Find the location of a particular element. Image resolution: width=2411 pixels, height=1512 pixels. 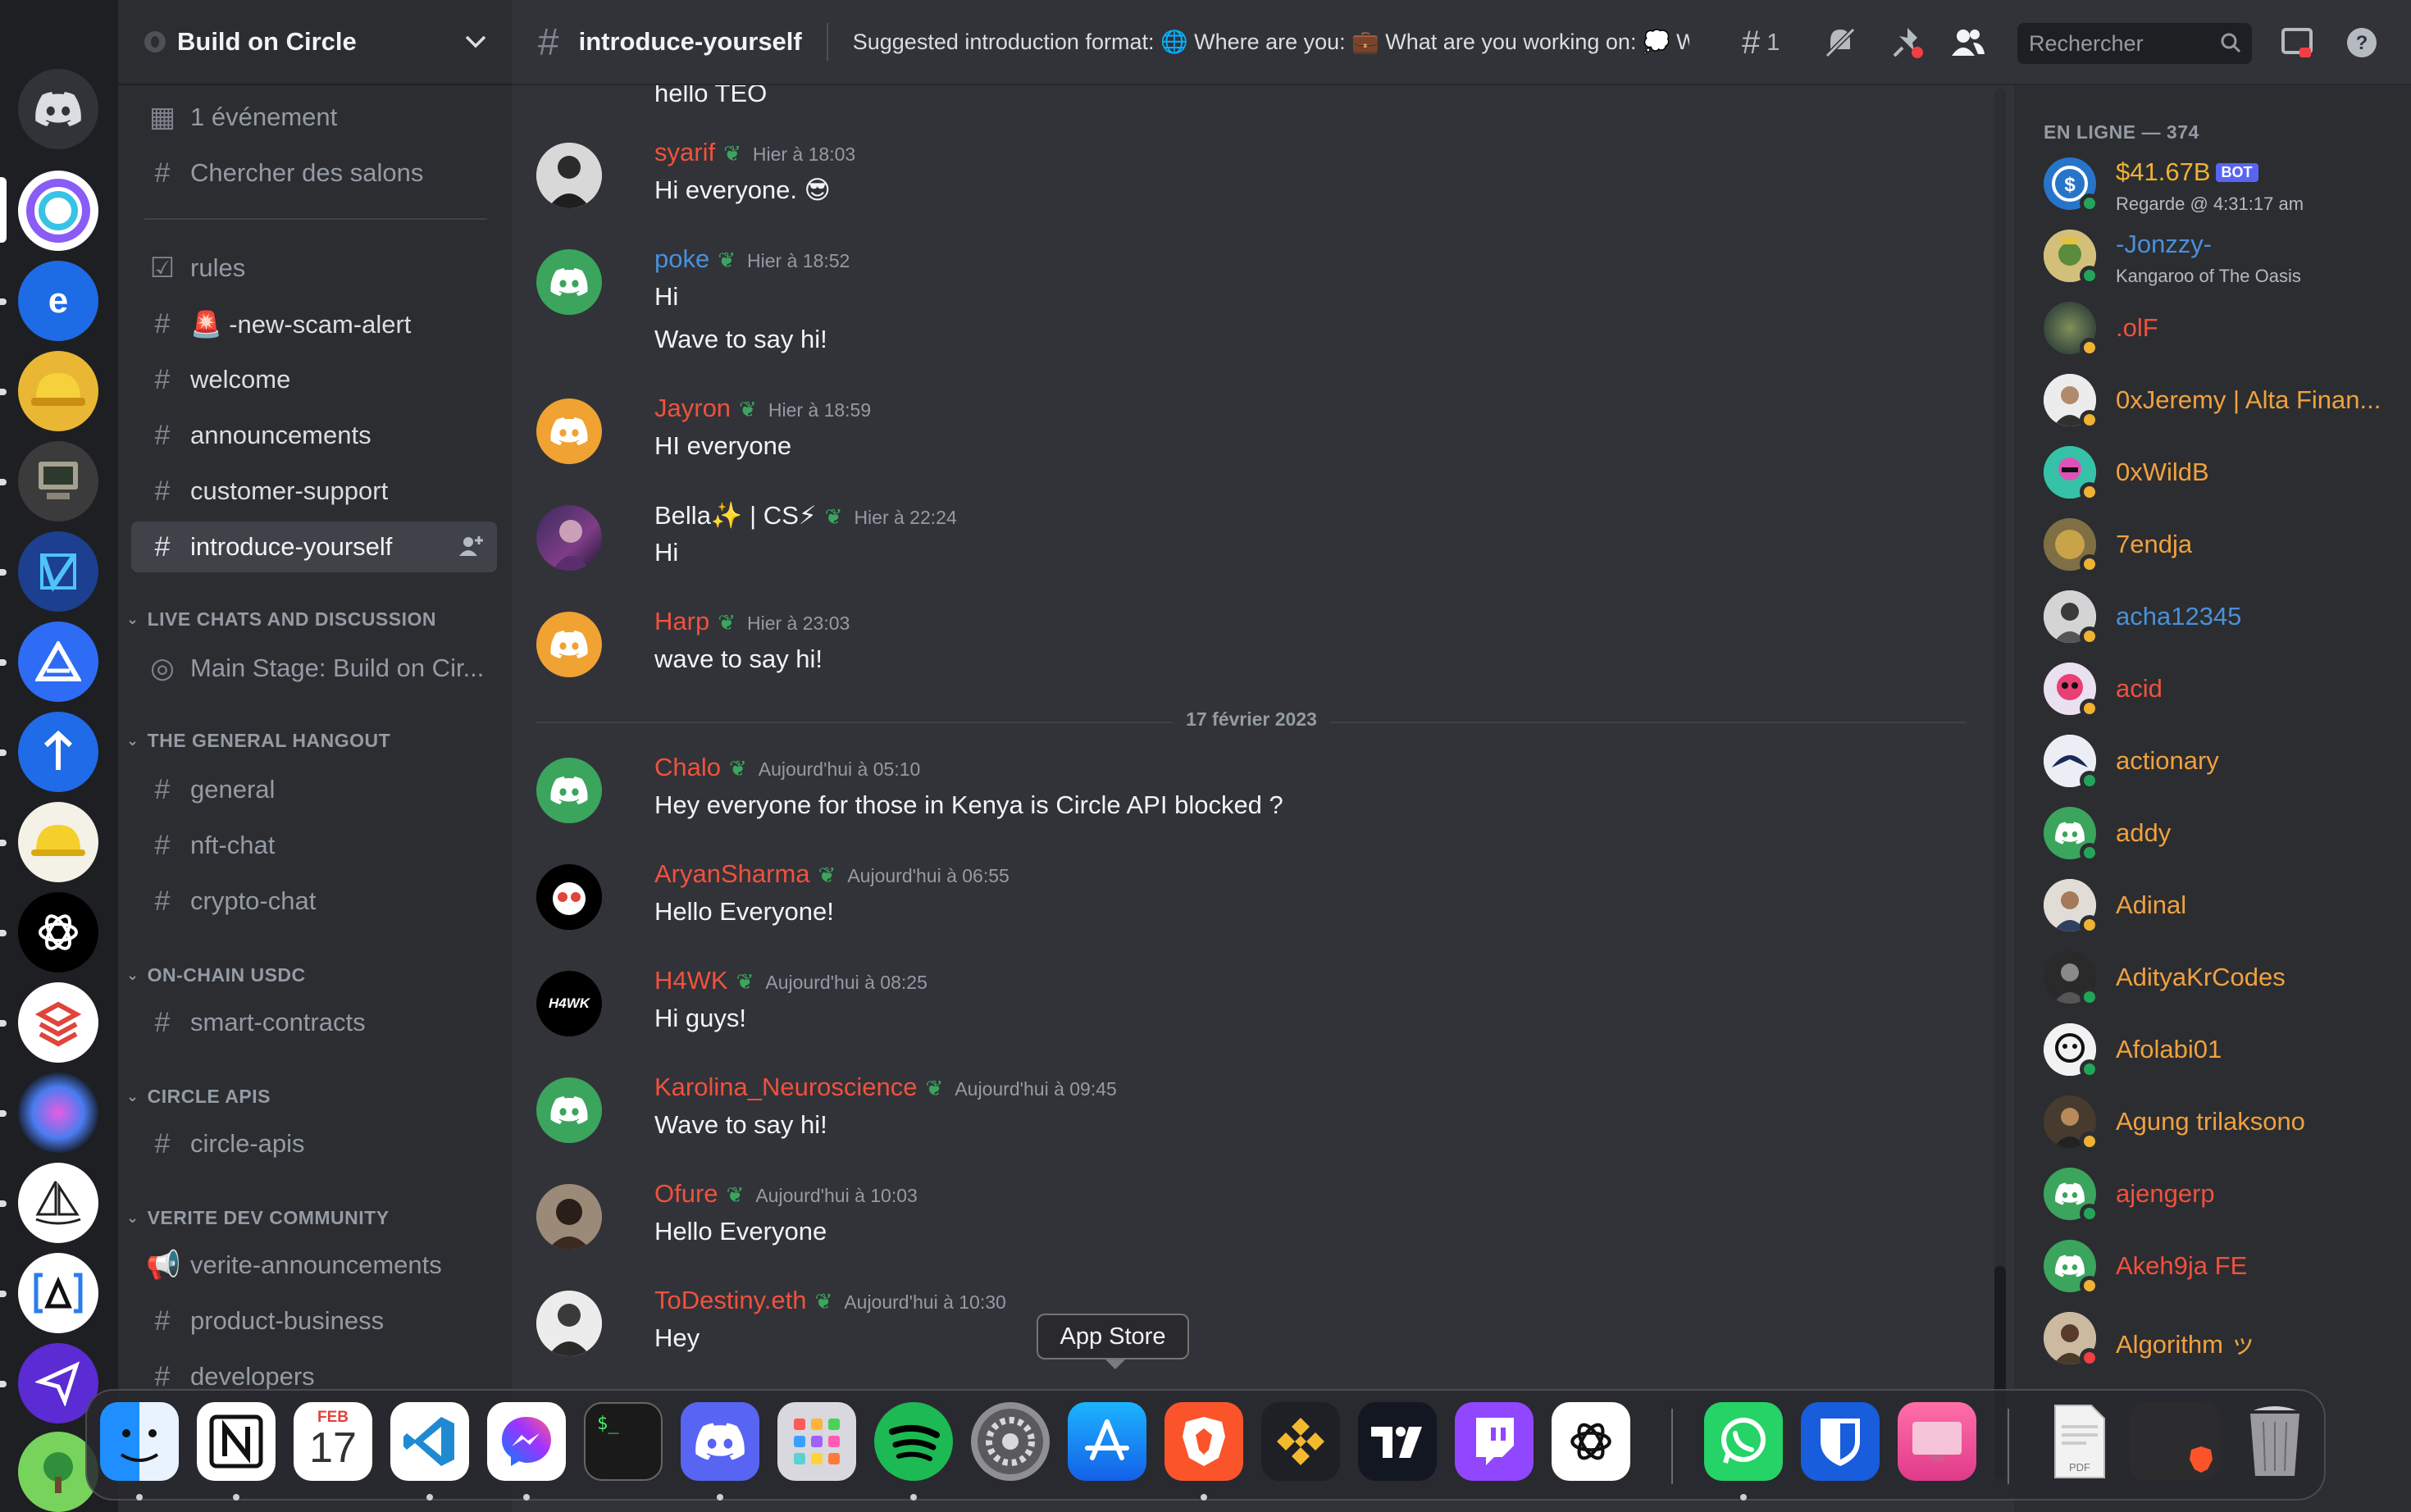

message-username: AryanSharma ❦ Aujourd'hui à 06:55 is located at coordinates (832, 874).